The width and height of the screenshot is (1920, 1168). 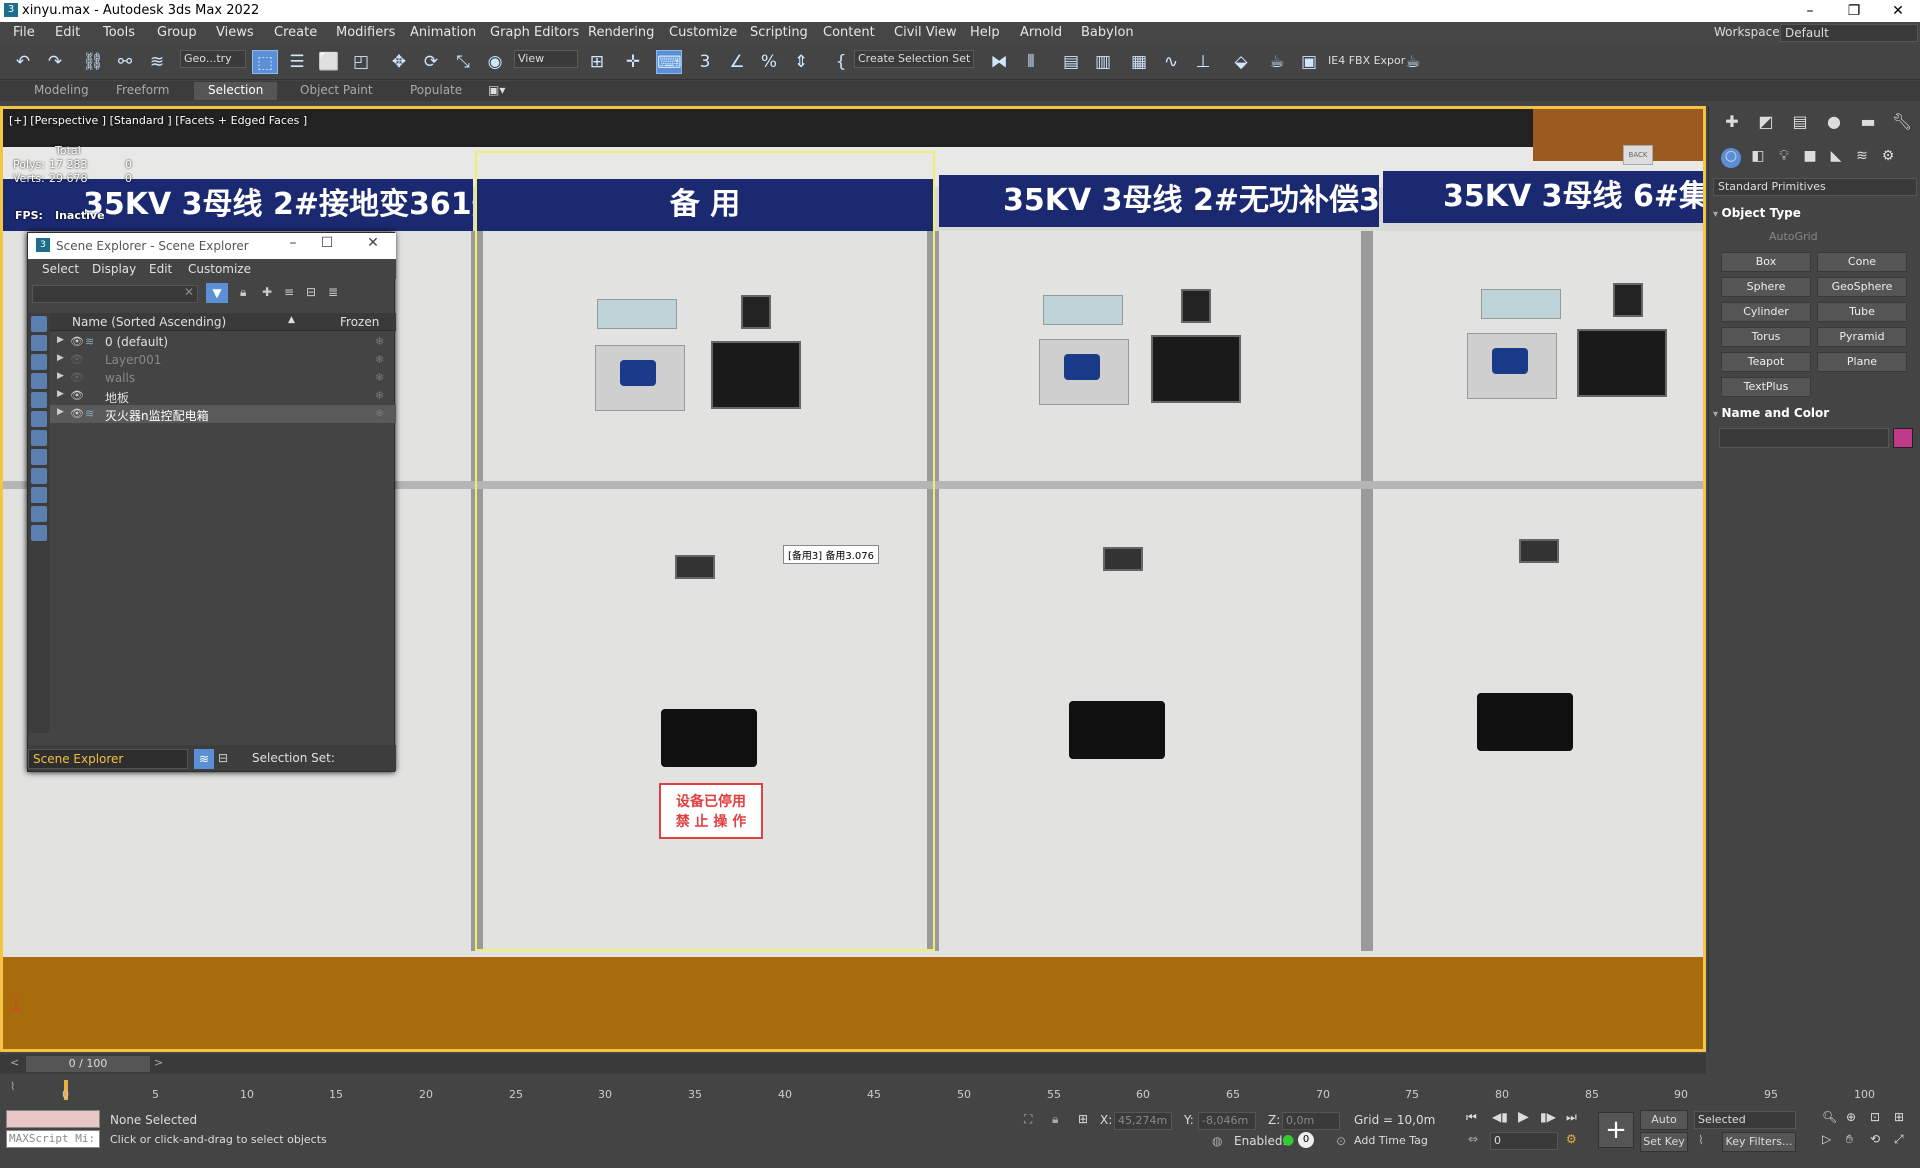 I want to click on orbit-icon: ⟲, so click(x=1875, y=1139).